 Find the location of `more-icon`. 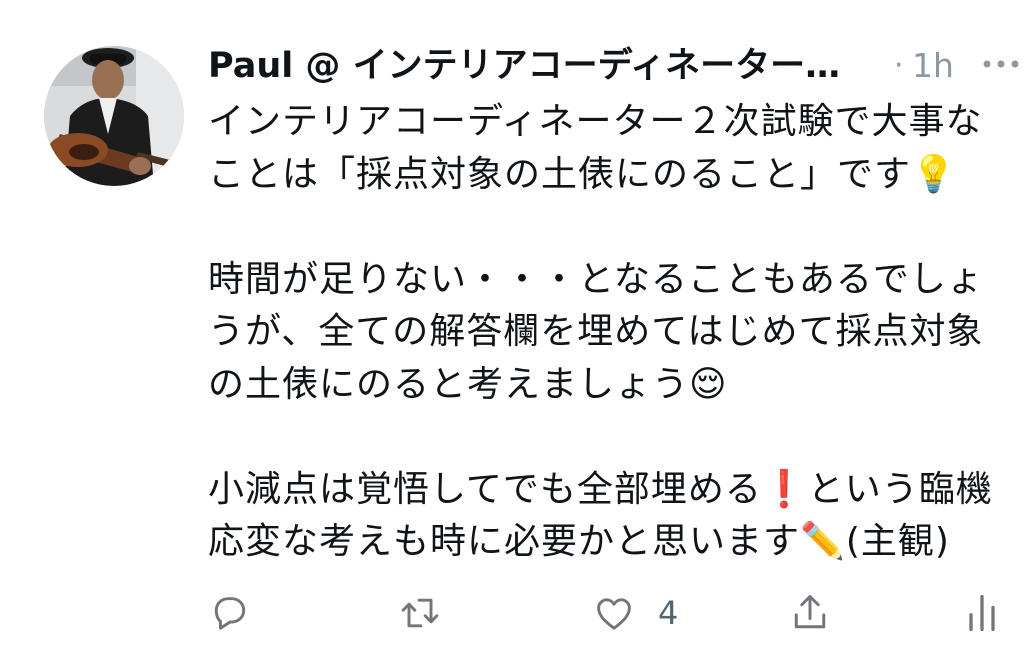

more-icon is located at coordinates (1001, 64).